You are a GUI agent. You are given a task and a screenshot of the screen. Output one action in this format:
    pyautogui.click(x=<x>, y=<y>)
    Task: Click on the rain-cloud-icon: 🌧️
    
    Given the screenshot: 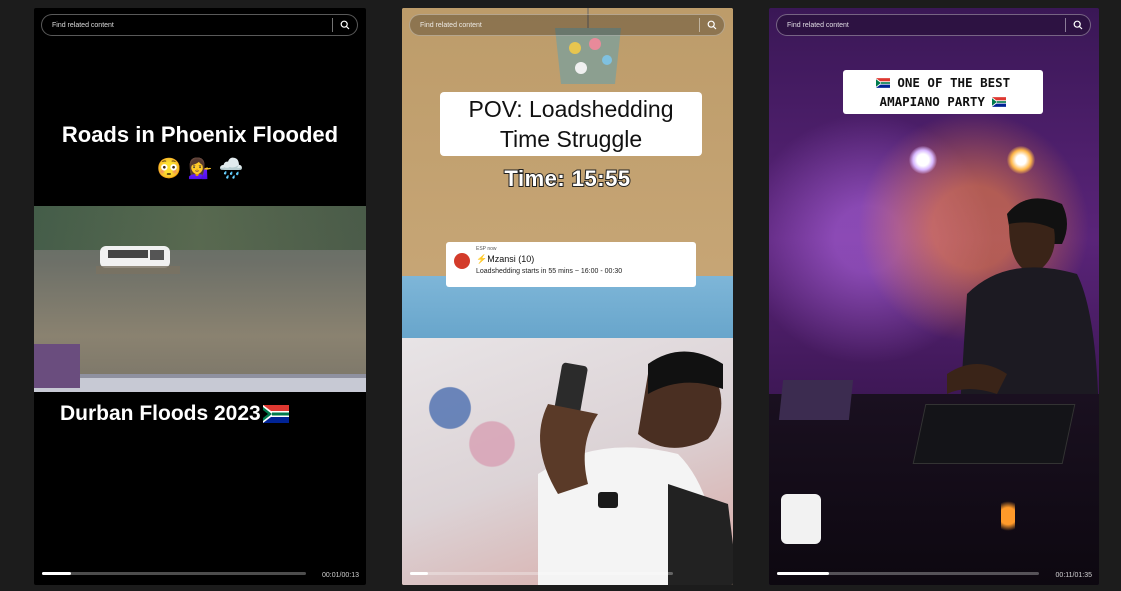 What is the action you would take?
    pyautogui.click(x=231, y=169)
    